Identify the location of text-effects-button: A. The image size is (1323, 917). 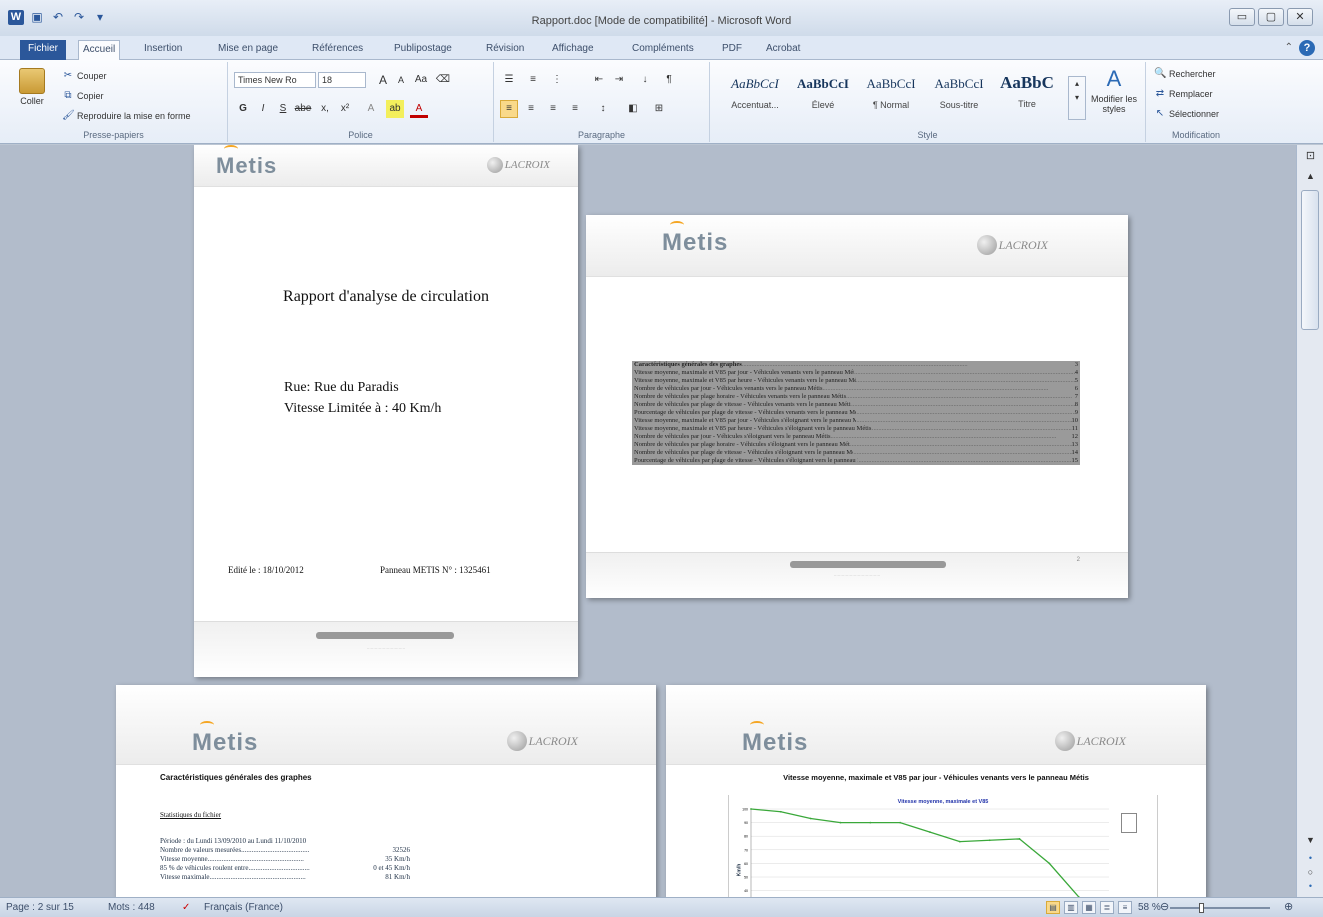
(371, 109).